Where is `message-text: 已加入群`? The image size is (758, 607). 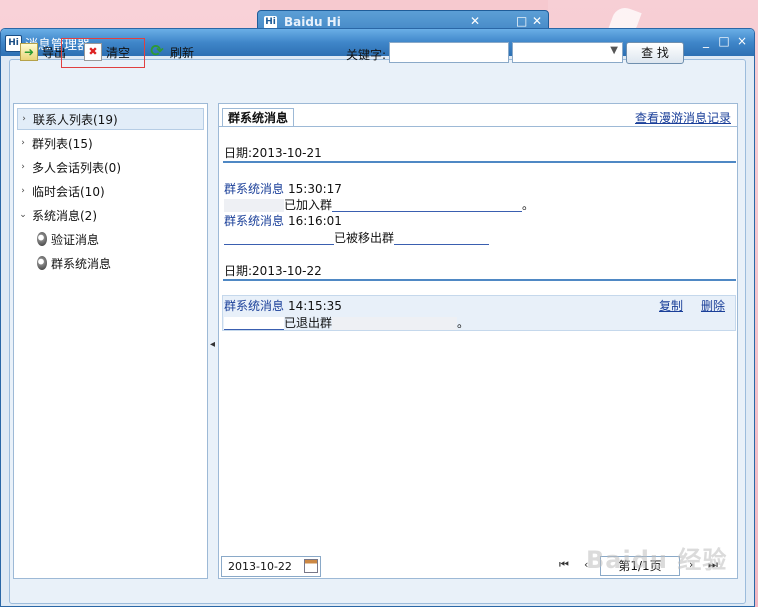
message-text: 已加入群 is located at coordinates (308, 205).